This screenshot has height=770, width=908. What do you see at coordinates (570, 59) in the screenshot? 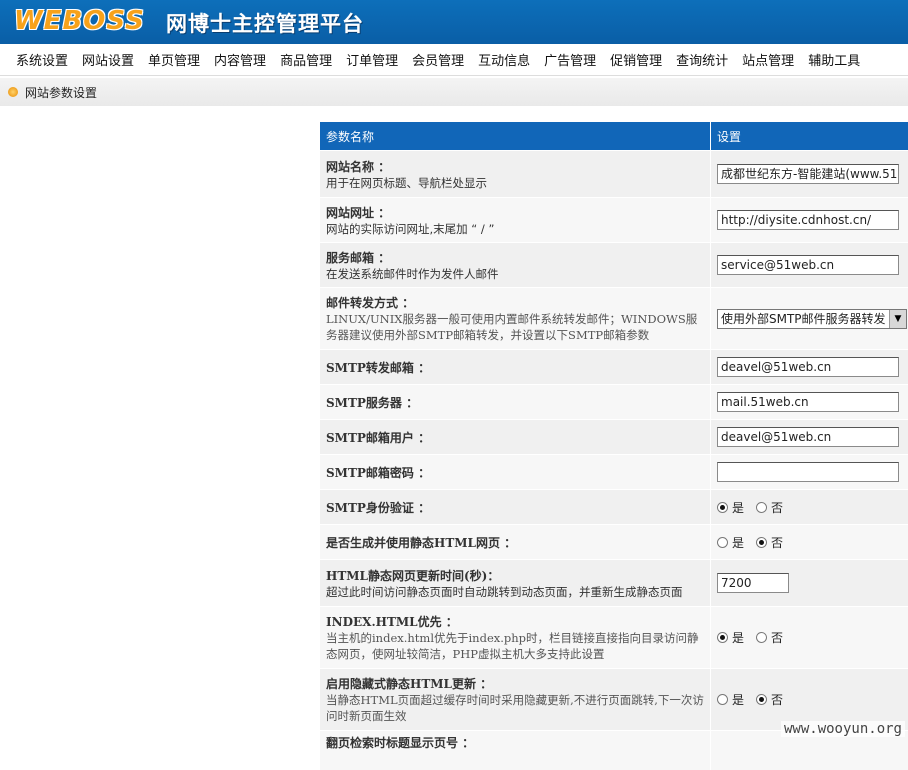
I see `nav-item-ad-management: 广告管理` at bounding box center [570, 59].